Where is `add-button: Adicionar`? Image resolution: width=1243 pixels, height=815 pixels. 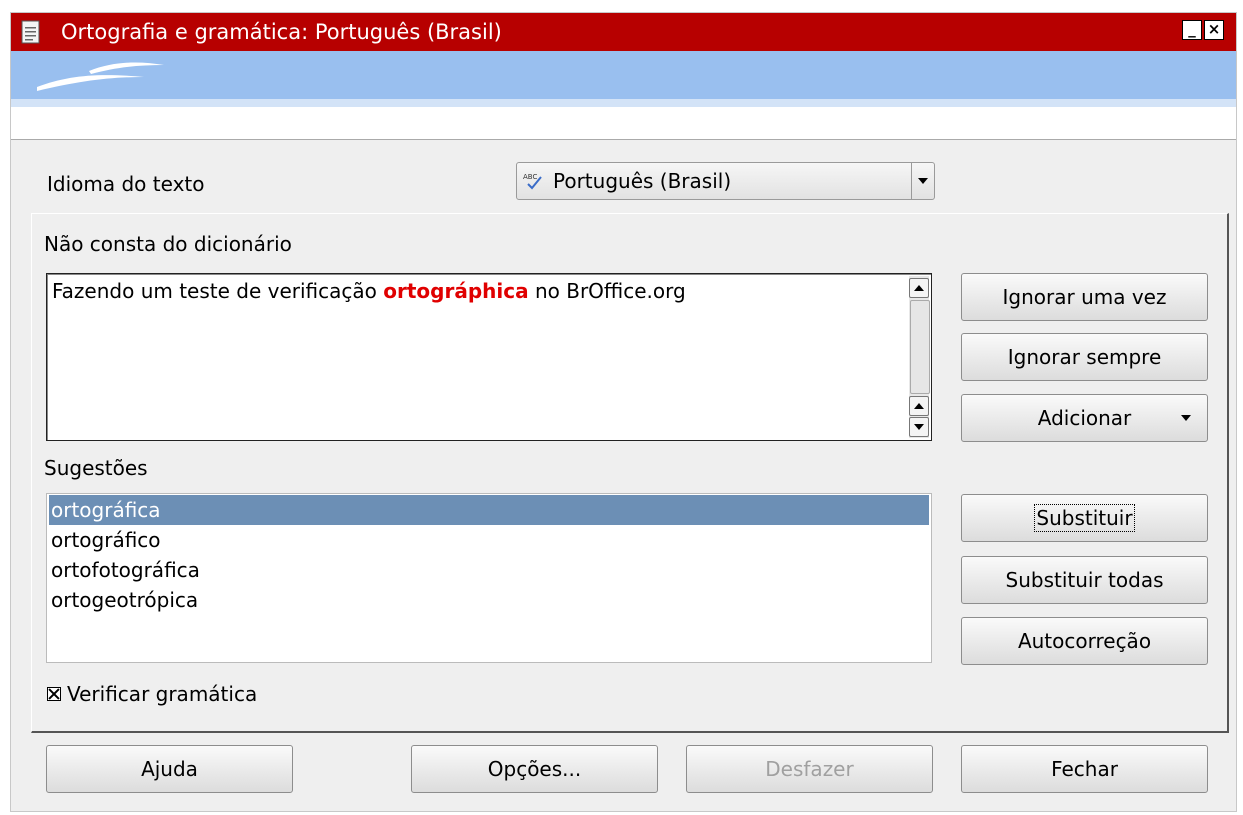
add-button: Adicionar is located at coordinates (1084, 418).